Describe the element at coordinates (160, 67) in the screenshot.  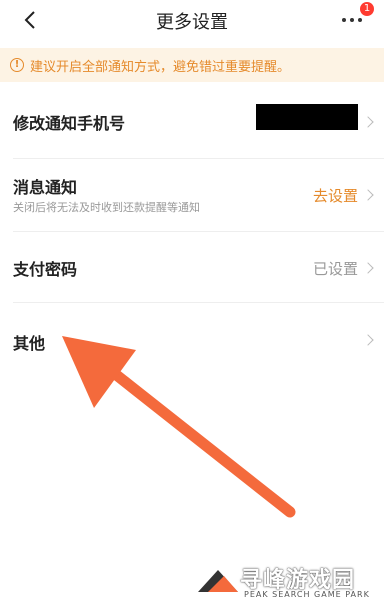
I see `notice-text: 建议开启全部通知方式，避免错过重要提醒。` at that location.